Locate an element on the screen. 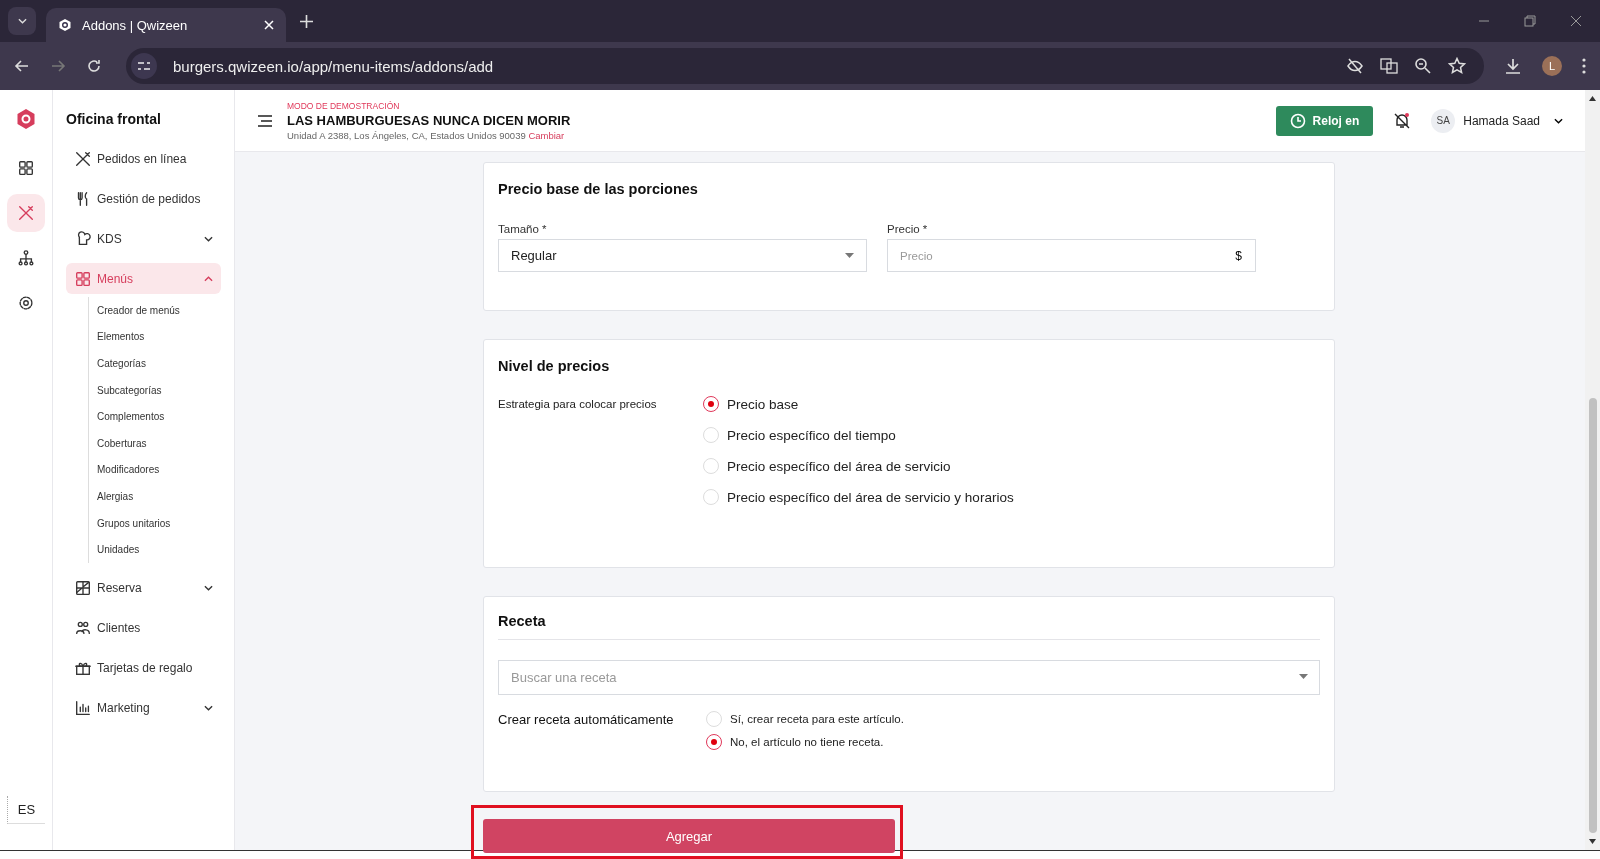 Image resolution: width=1600 pixels, height=859 pixels. user-avatar: SA is located at coordinates (1443, 120).